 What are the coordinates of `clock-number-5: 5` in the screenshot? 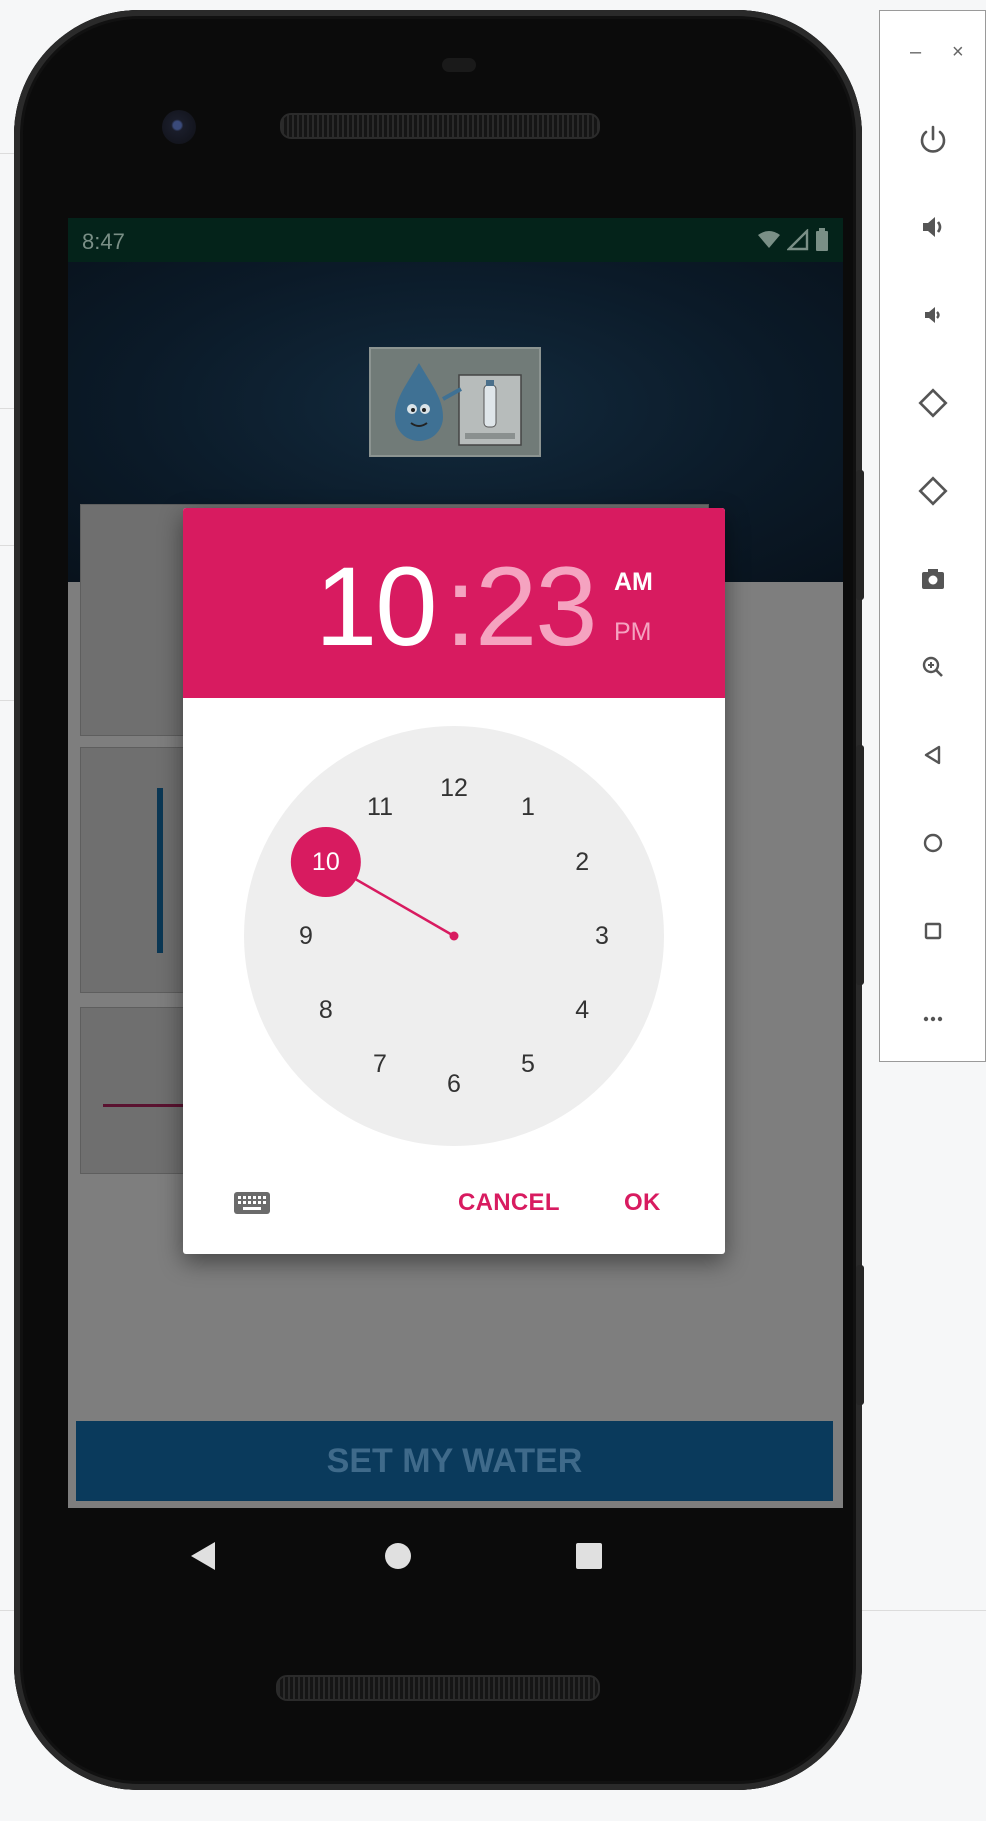 It's located at (528, 1064).